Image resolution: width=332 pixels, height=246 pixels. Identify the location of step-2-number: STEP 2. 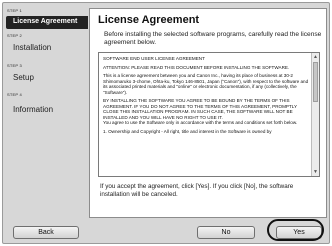
(14, 35).